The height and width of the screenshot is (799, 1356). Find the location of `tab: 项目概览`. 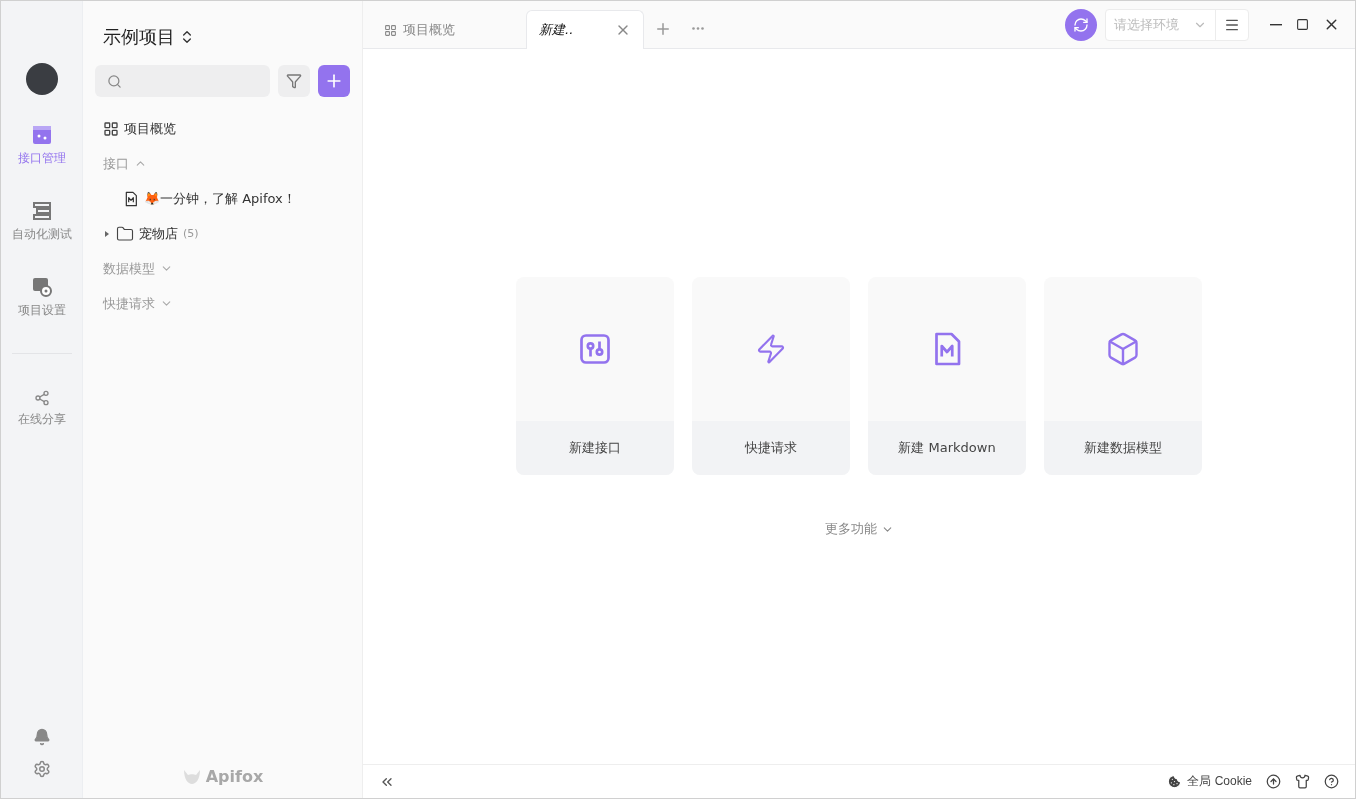

tab: 项目概览 is located at coordinates (428, 29).